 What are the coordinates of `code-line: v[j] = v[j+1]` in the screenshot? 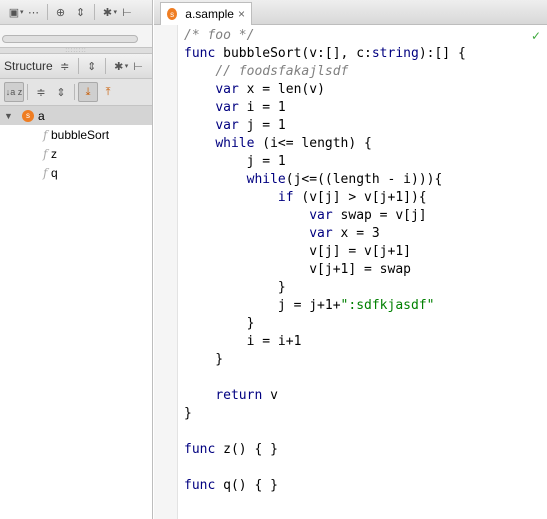 It's located at (325, 252).